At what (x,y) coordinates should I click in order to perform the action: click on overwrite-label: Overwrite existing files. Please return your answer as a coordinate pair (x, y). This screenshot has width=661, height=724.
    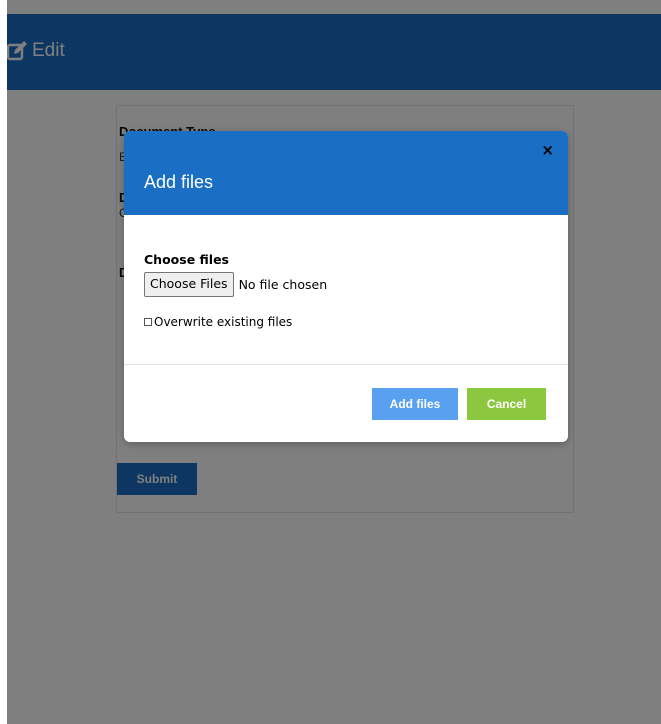
    Looking at the image, I should click on (223, 322).